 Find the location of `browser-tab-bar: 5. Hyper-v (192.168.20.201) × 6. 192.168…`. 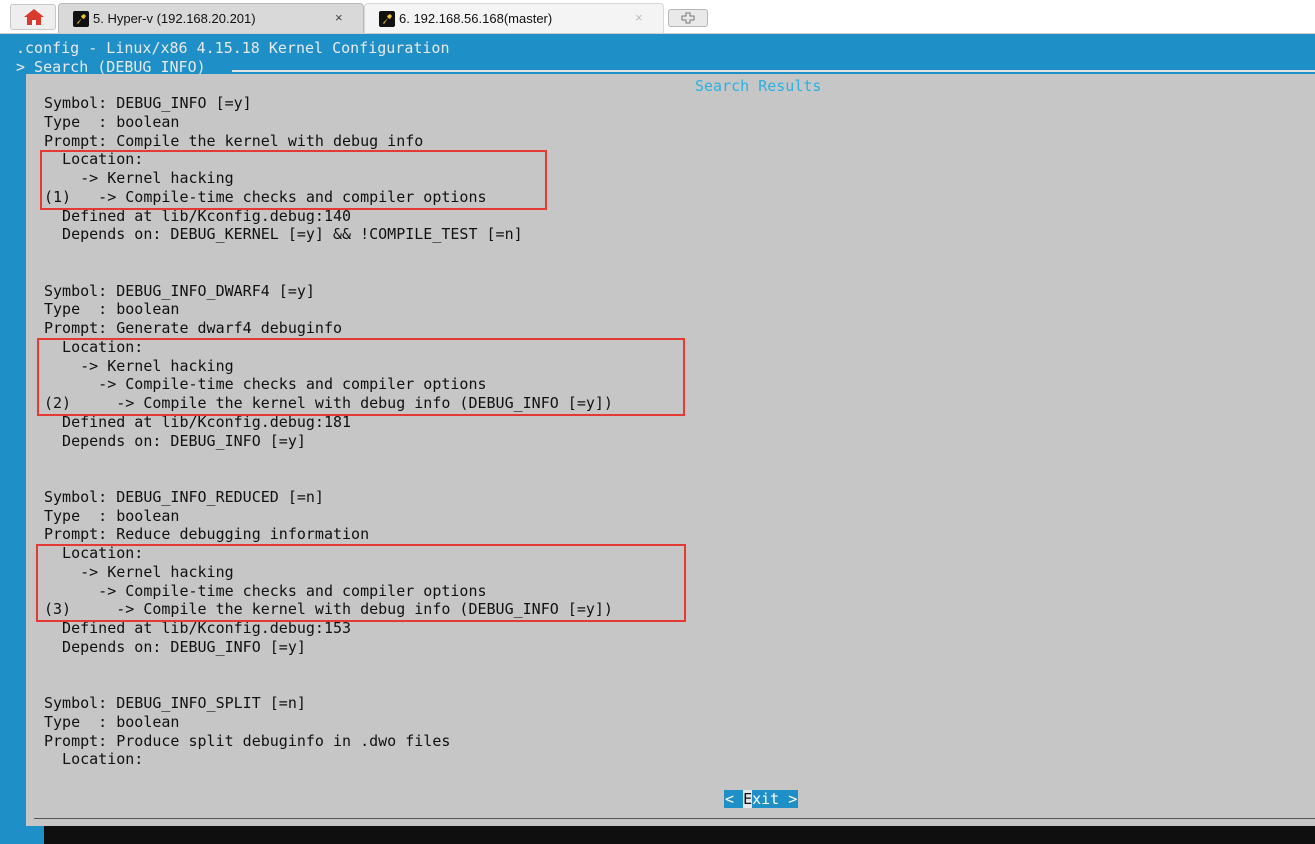

browser-tab-bar: 5. Hyper-v (192.168.20.201) × 6. 192.168… is located at coordinates (657, 17).